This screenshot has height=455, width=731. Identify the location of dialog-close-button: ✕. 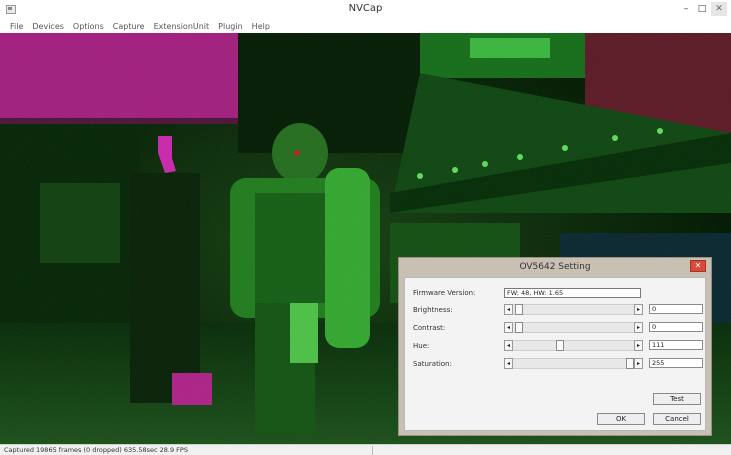
(698, 266).